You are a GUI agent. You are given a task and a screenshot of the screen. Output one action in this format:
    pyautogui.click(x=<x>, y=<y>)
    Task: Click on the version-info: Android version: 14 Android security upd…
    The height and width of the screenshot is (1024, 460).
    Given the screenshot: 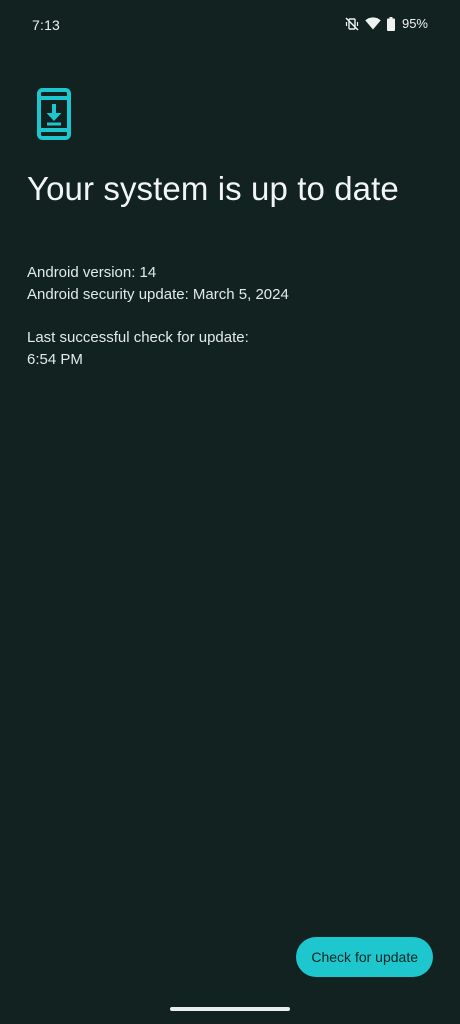 What is the action you would take?
    pyautogui.click(x=158, y=284)
    